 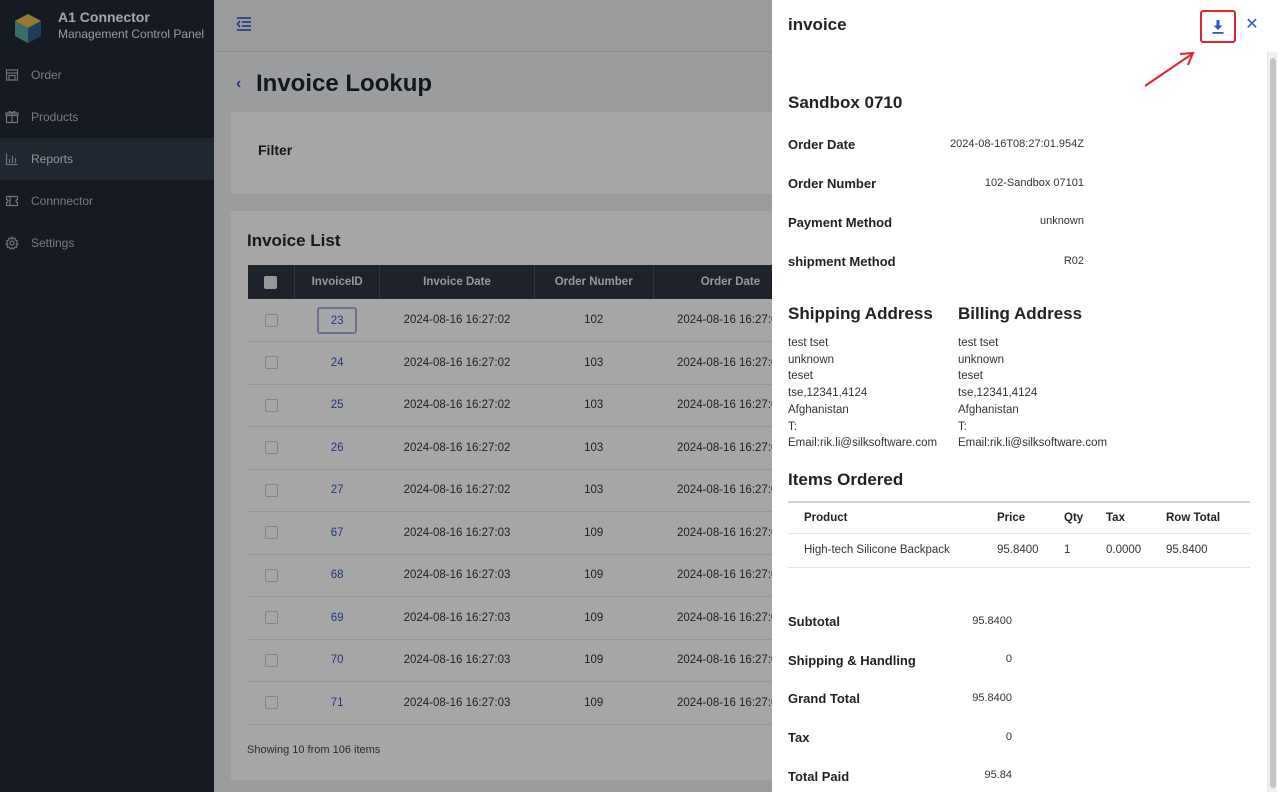 I want to click on scrollbar-thumb, so click(x=1273, y=423).